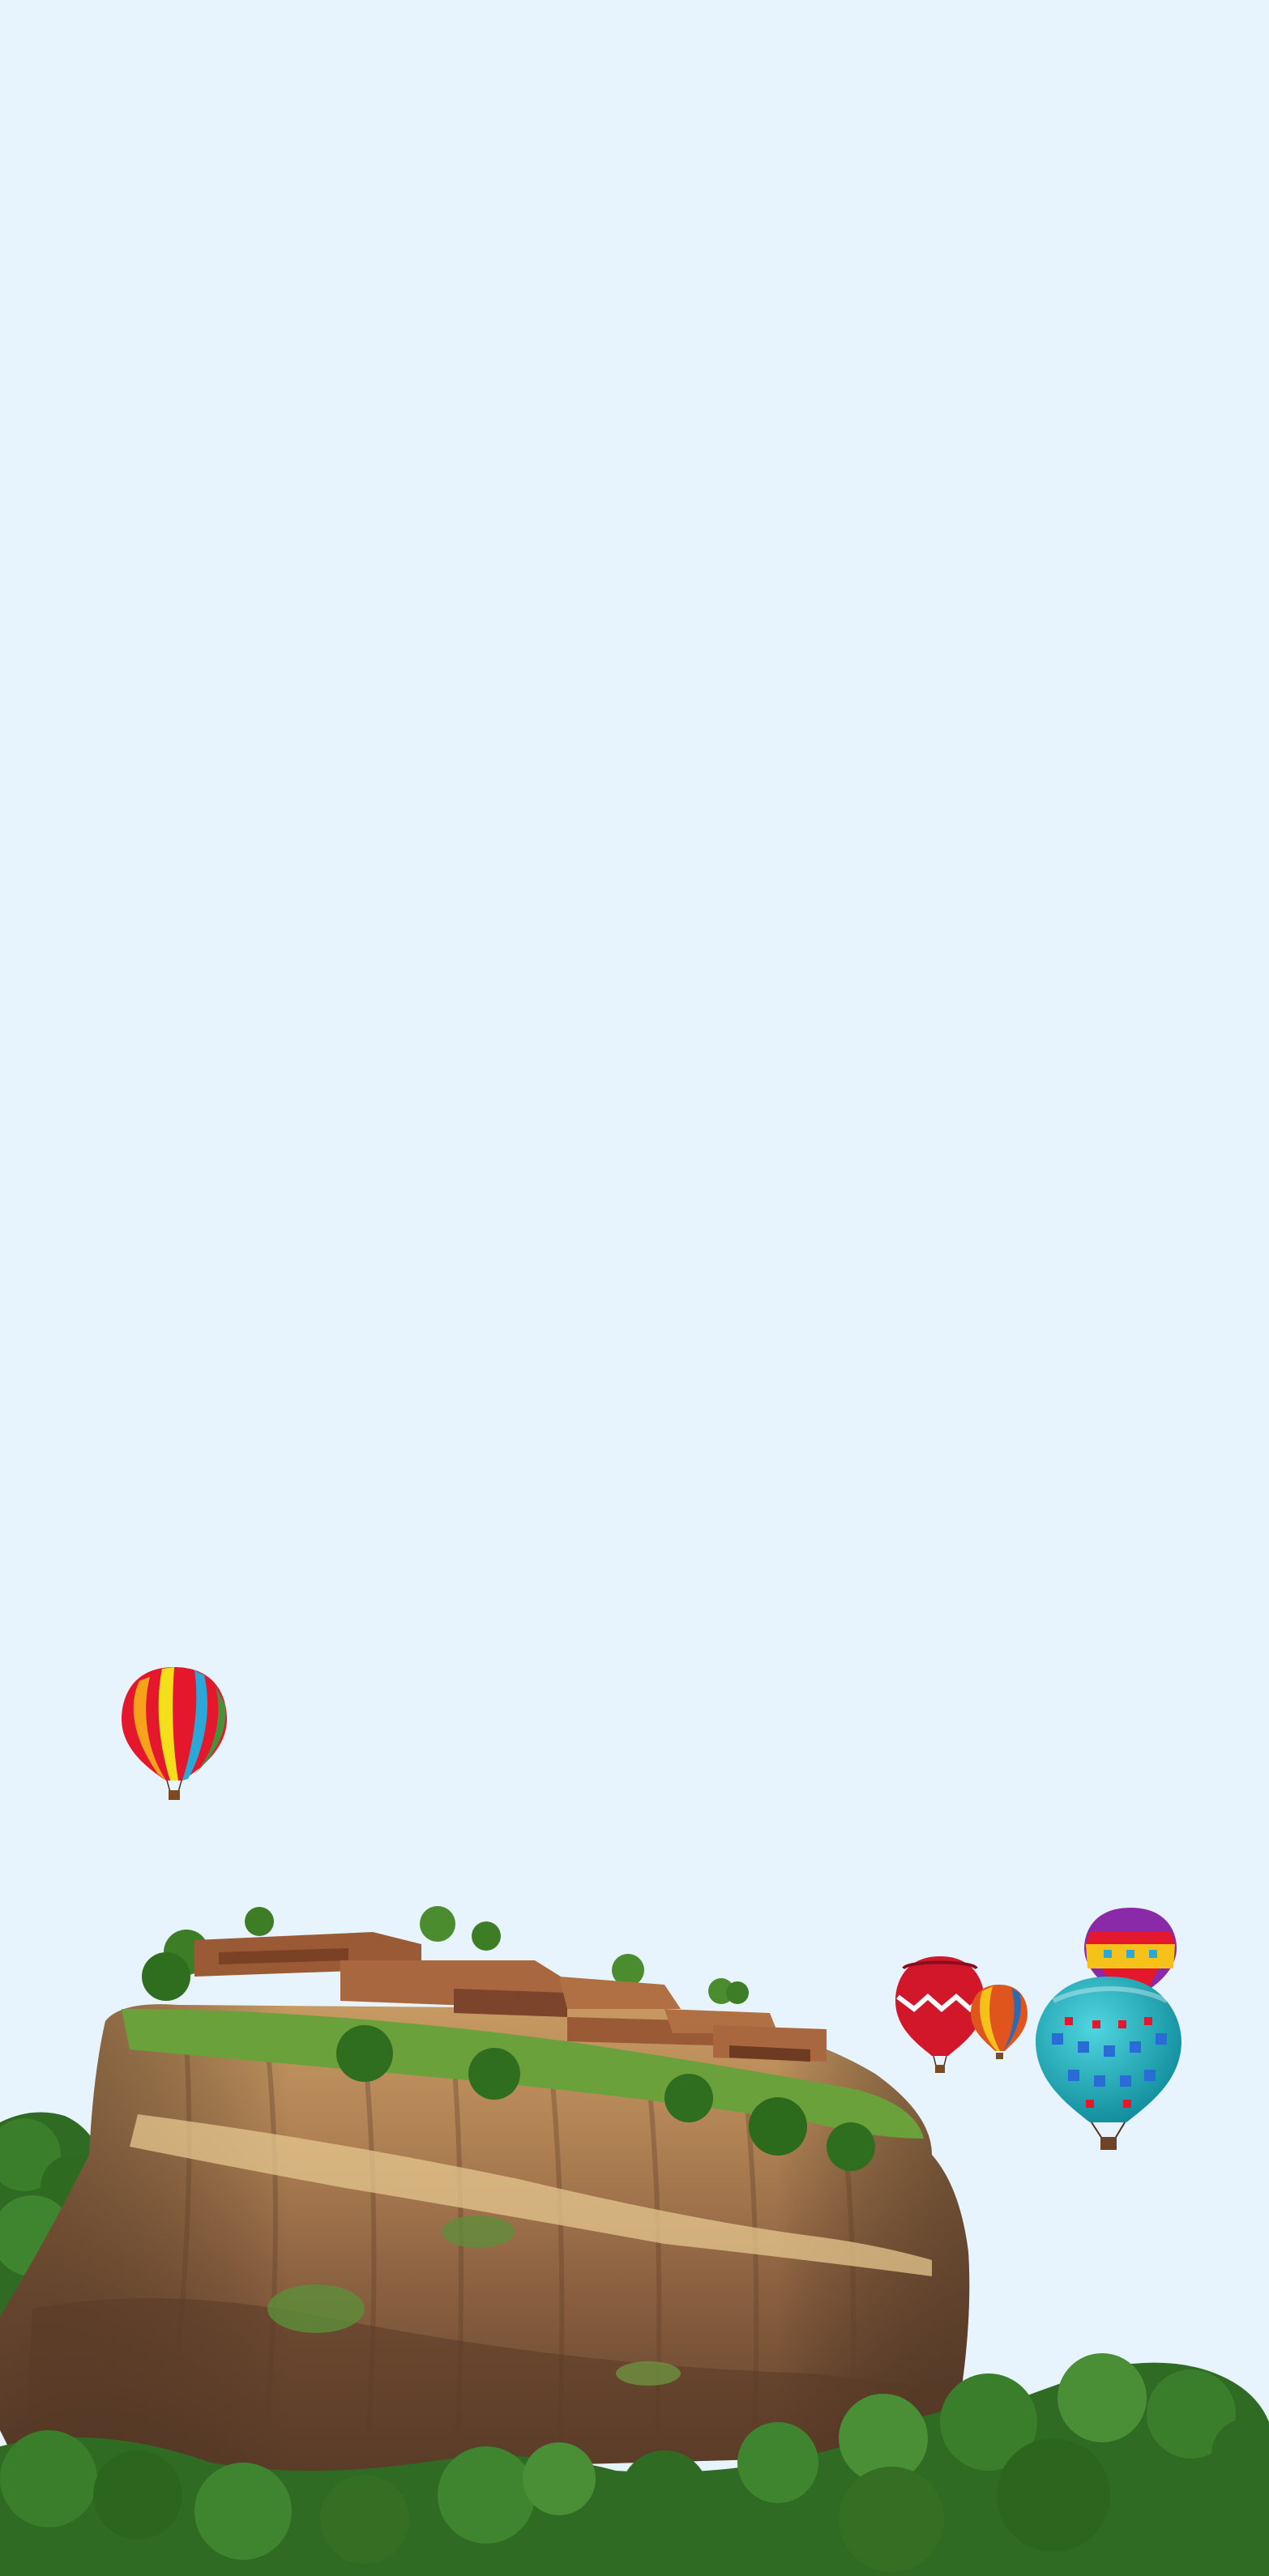 The image size is (1269, 2576). What do you see at coordinates (999, 2022) in the screenshot?
I see `small-orange-balloon` at bounding box center [999, 2022].